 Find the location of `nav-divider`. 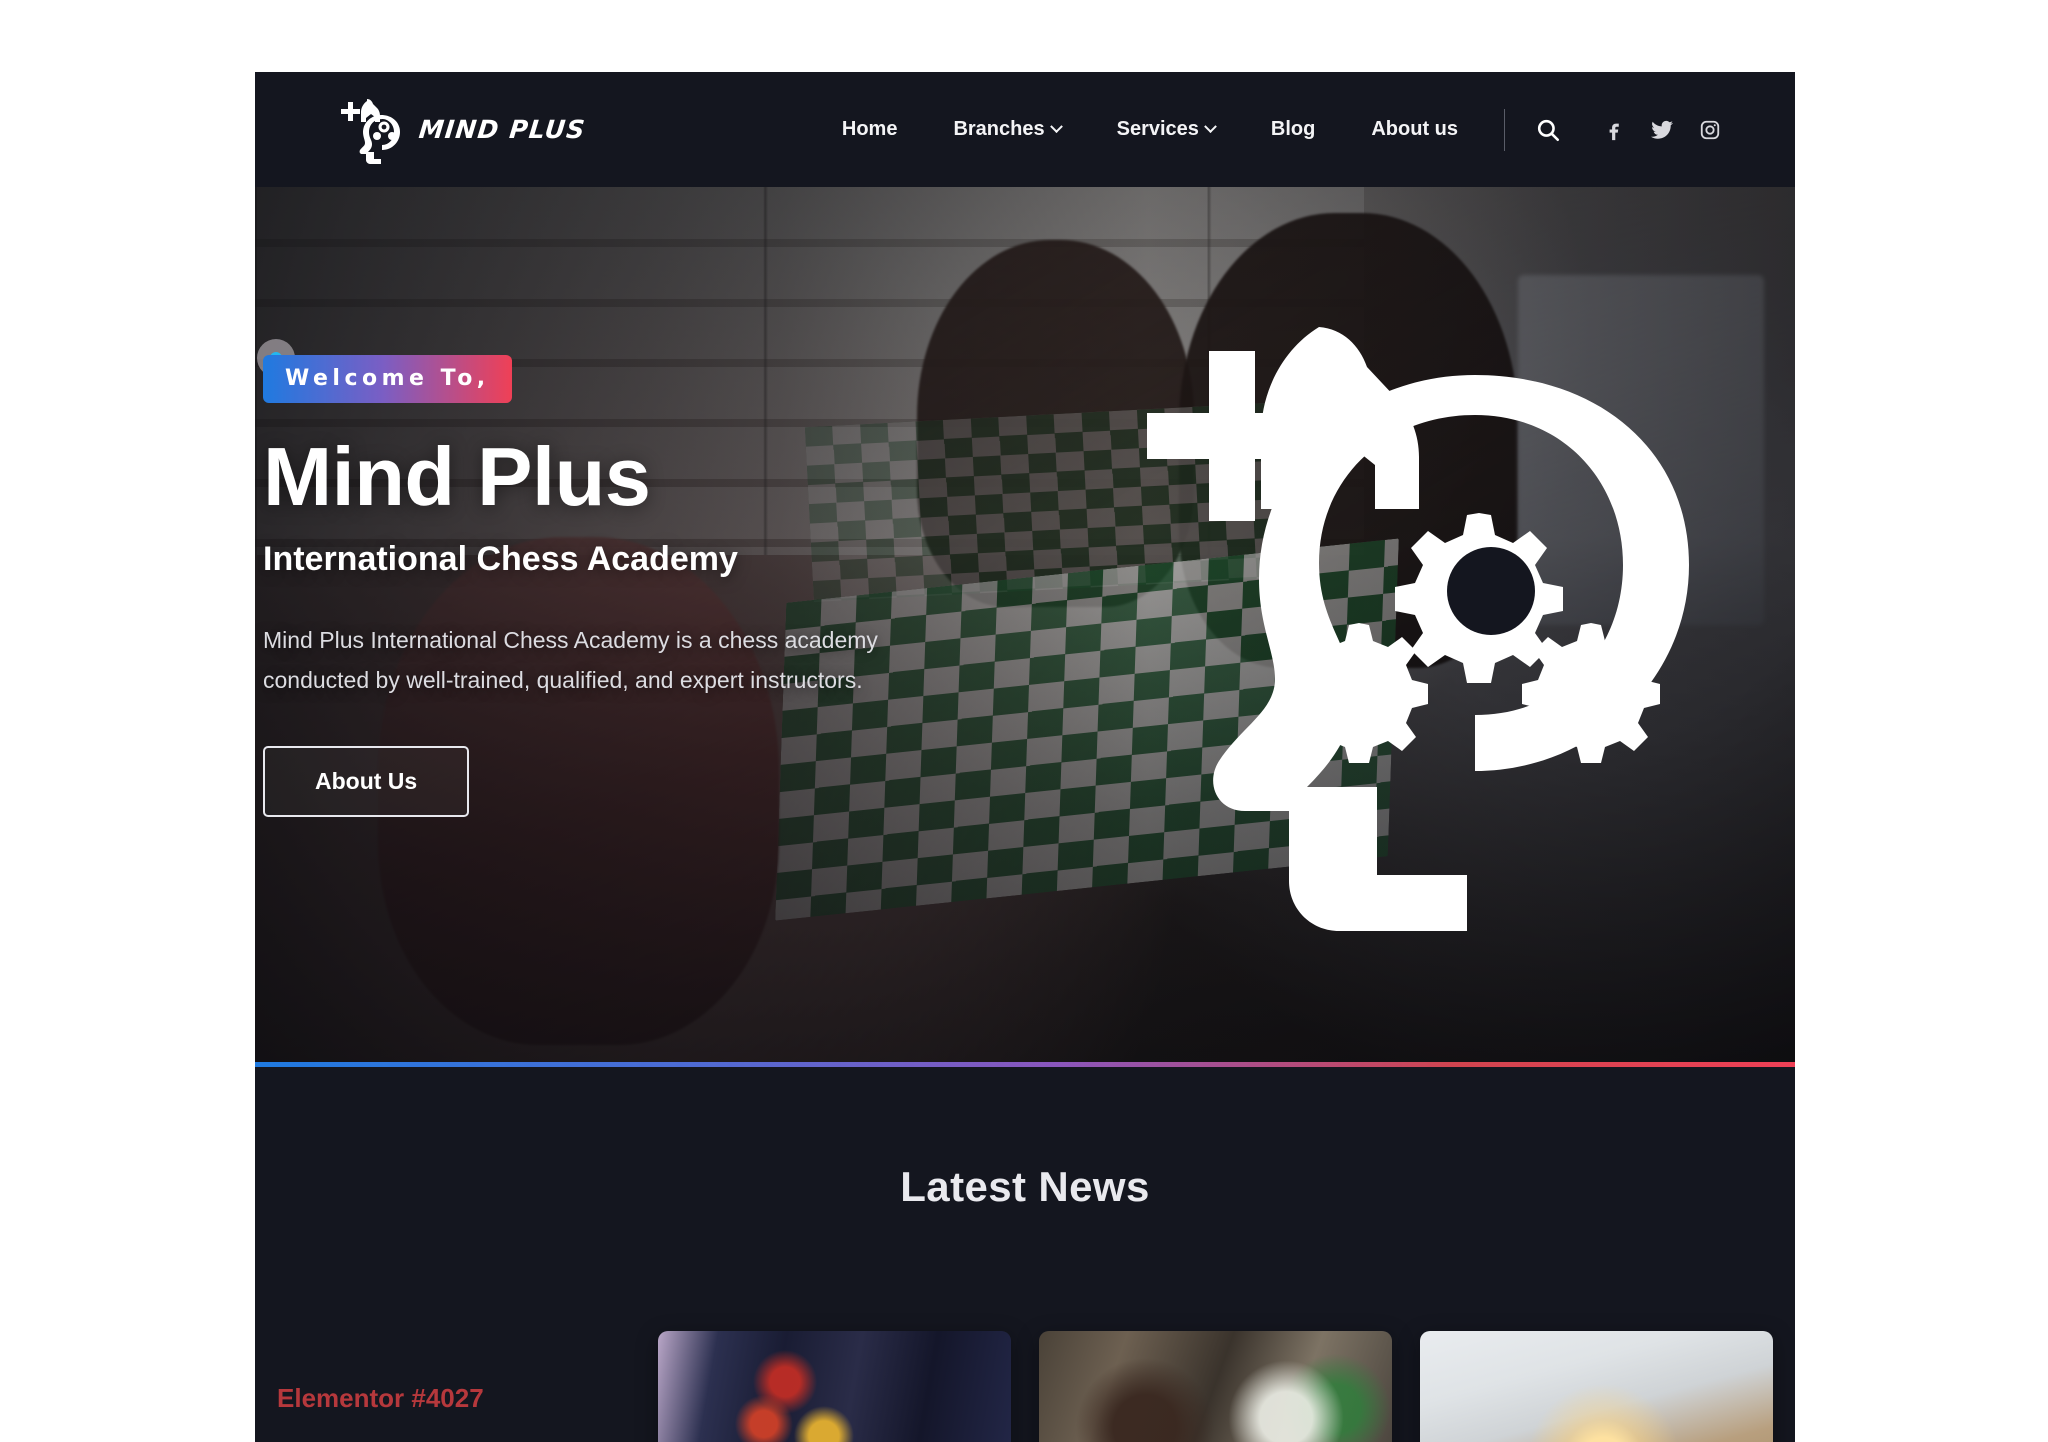

nav-divider is located at coordinates (1504, 129).